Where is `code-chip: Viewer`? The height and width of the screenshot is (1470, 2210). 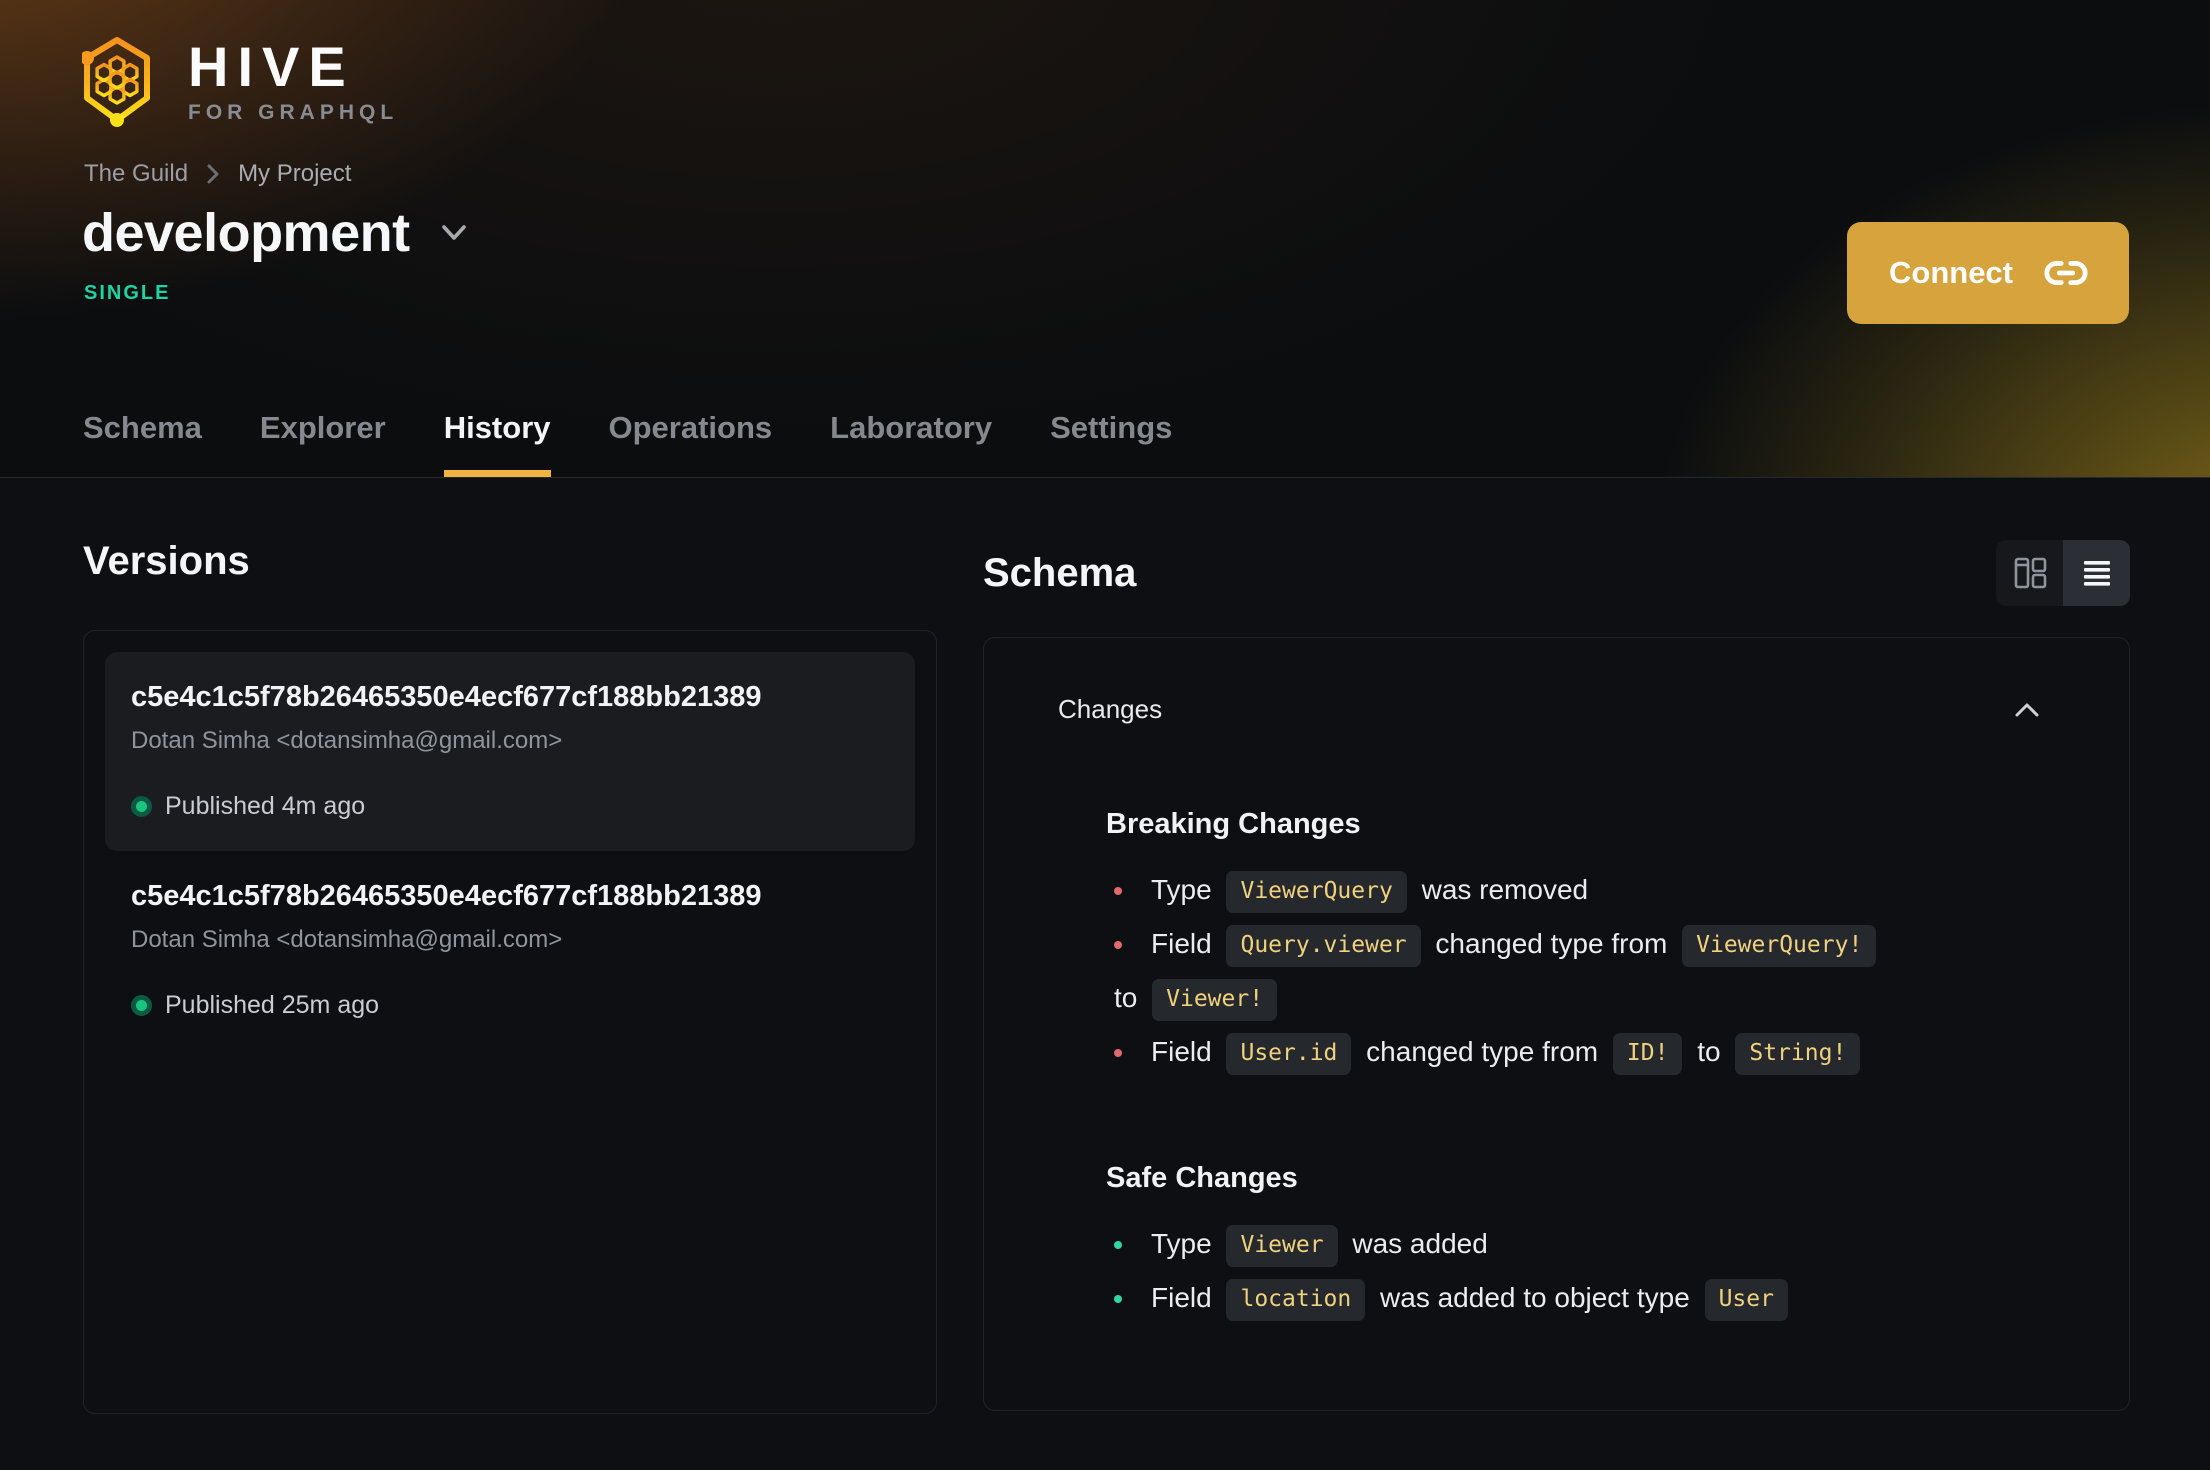 code-chip: Viewer is located at coordinates (1282, 1246).